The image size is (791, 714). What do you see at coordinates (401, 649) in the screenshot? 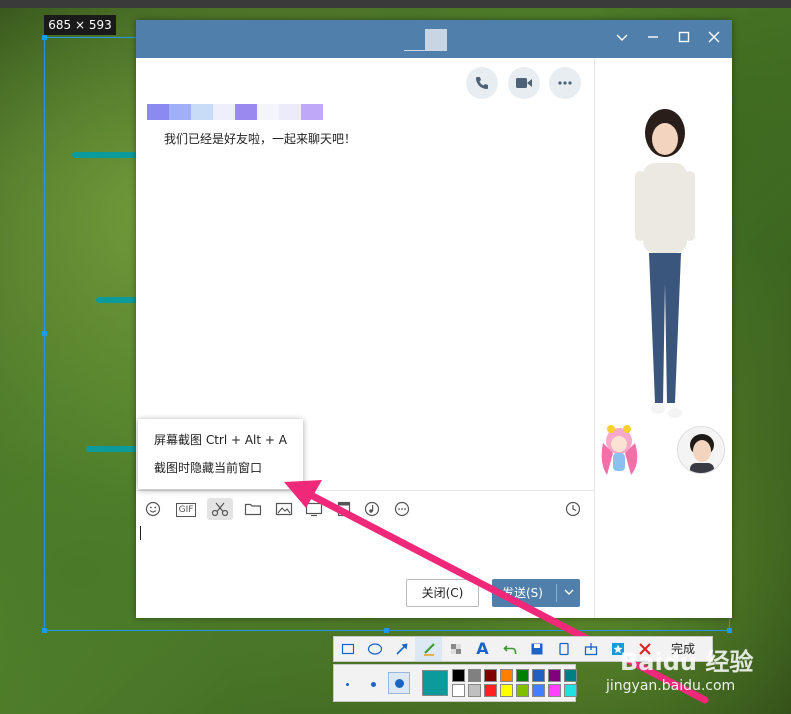
I see `arrow-icon` at bounding box center [401, 649].